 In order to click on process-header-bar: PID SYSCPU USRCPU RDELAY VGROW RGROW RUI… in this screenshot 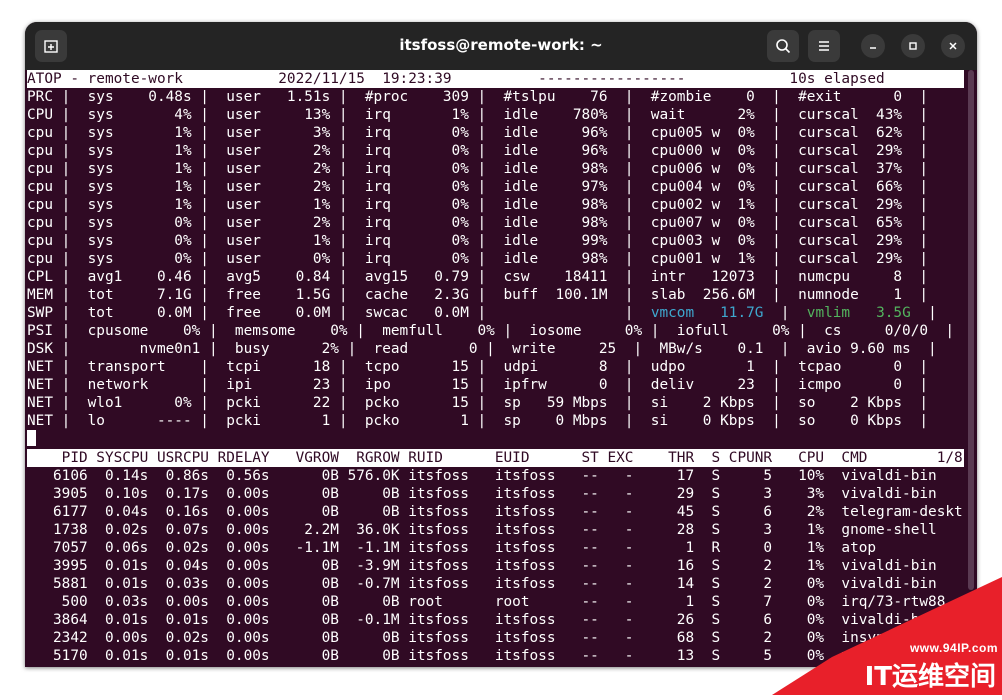, I will do `click(495, 458)`.